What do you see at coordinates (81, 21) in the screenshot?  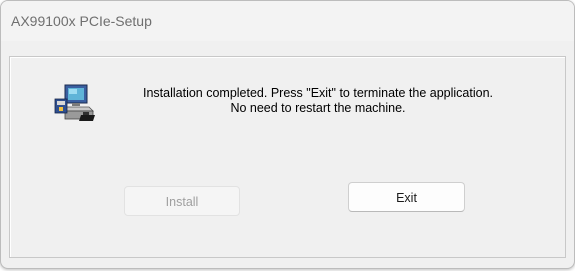 I see `window-title: AX99100x PCIe-Setup` at bounding box center [81, 21].